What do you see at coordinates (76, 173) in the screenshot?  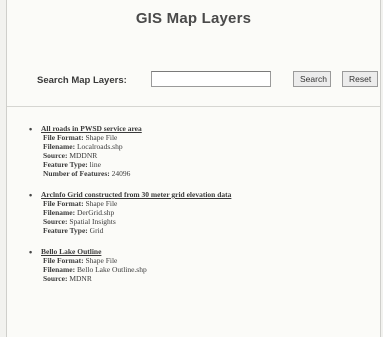 I see `property-key: Number of Features:` at bounding box center [76, 173].